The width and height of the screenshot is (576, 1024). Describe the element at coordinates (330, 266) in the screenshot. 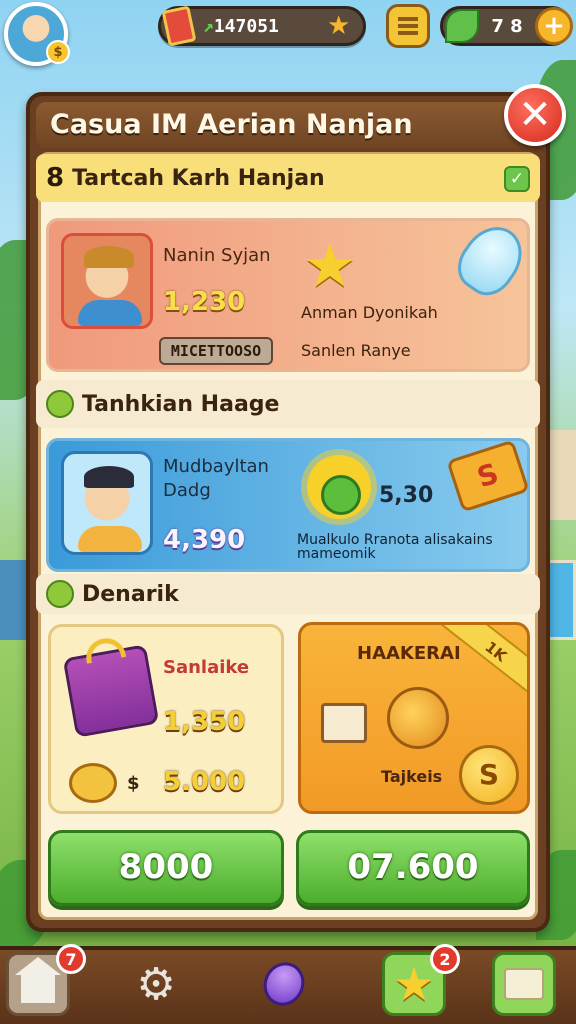

I see `smiling-star-icon: ★` at that location.